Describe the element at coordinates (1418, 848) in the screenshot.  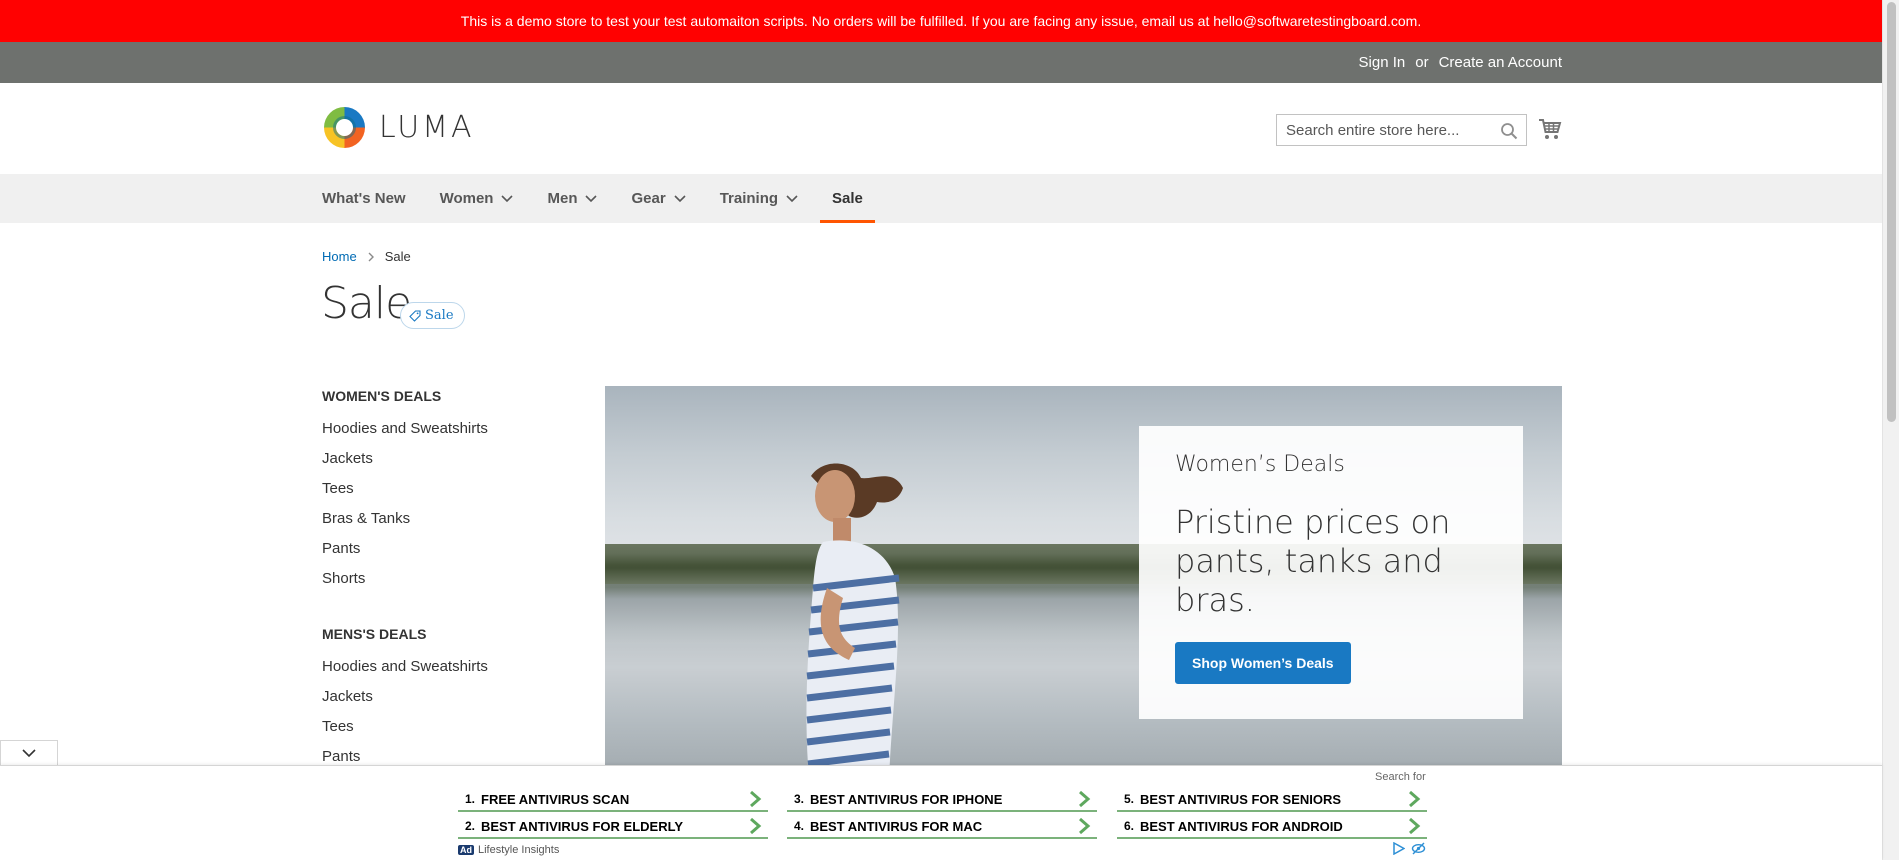
I see `hide-ad-eye-icon` at that location.